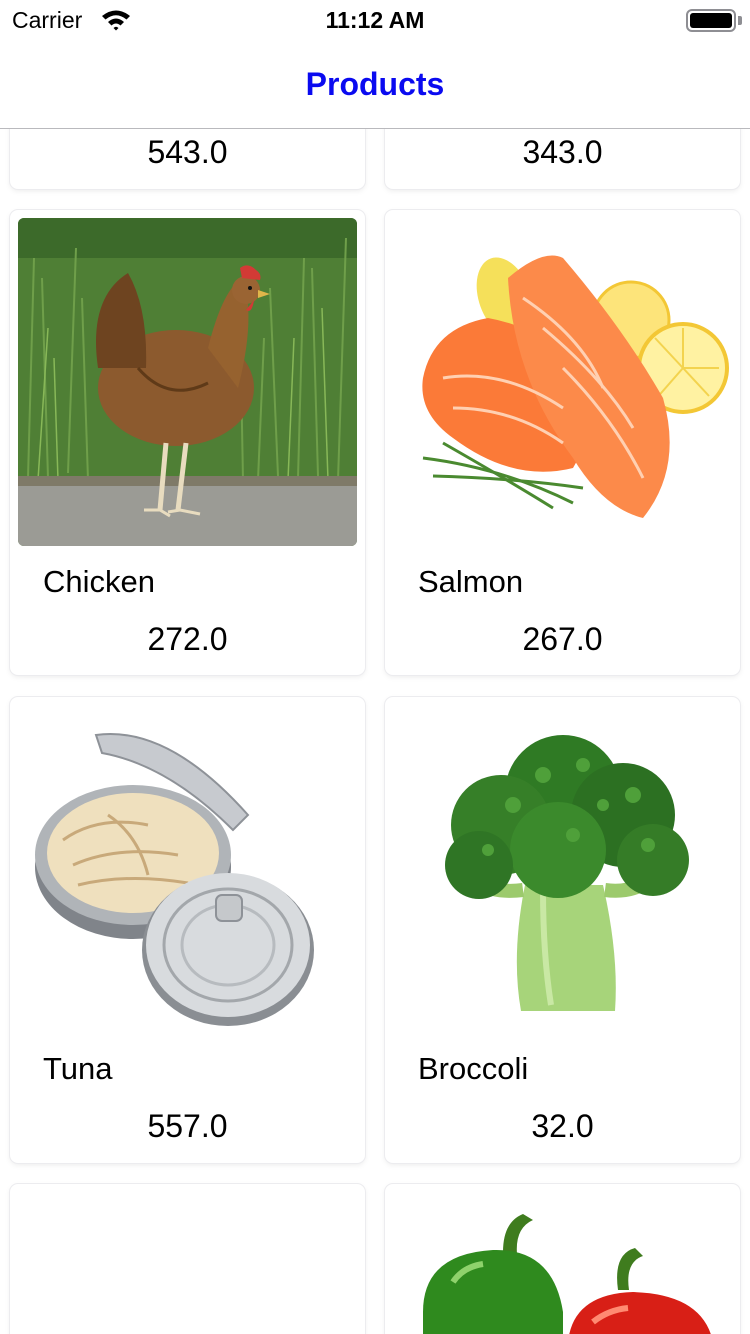 The height and width of the screenshot is (1334, 750). I want to click on product-card: 343.0, so click(562, 159).